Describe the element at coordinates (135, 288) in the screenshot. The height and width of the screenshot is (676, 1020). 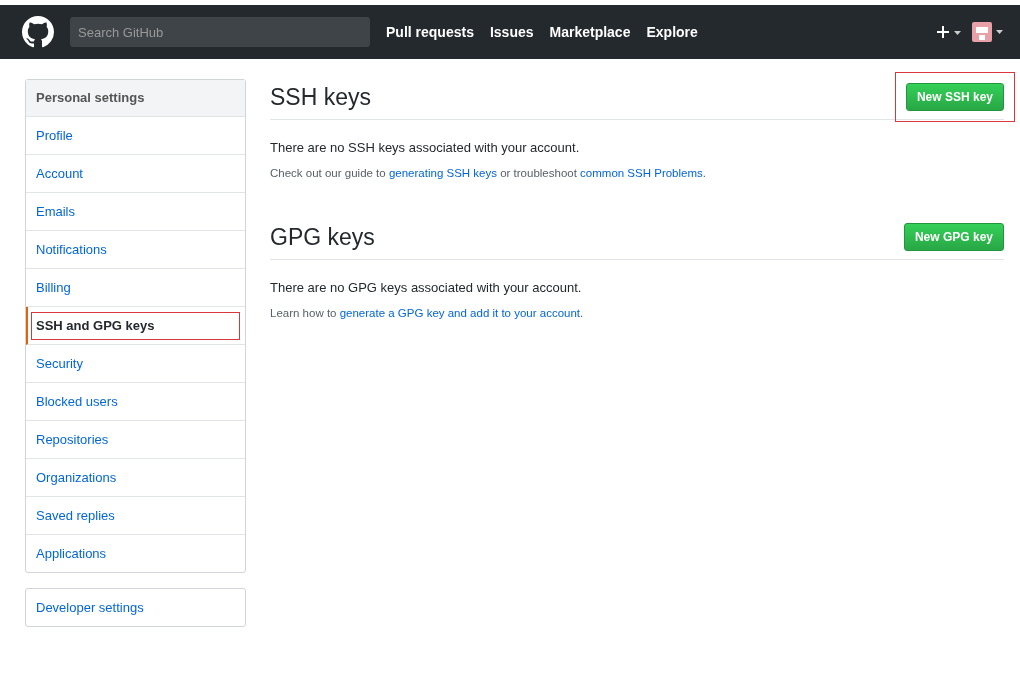
I see `menu-item: Billing` at that location.